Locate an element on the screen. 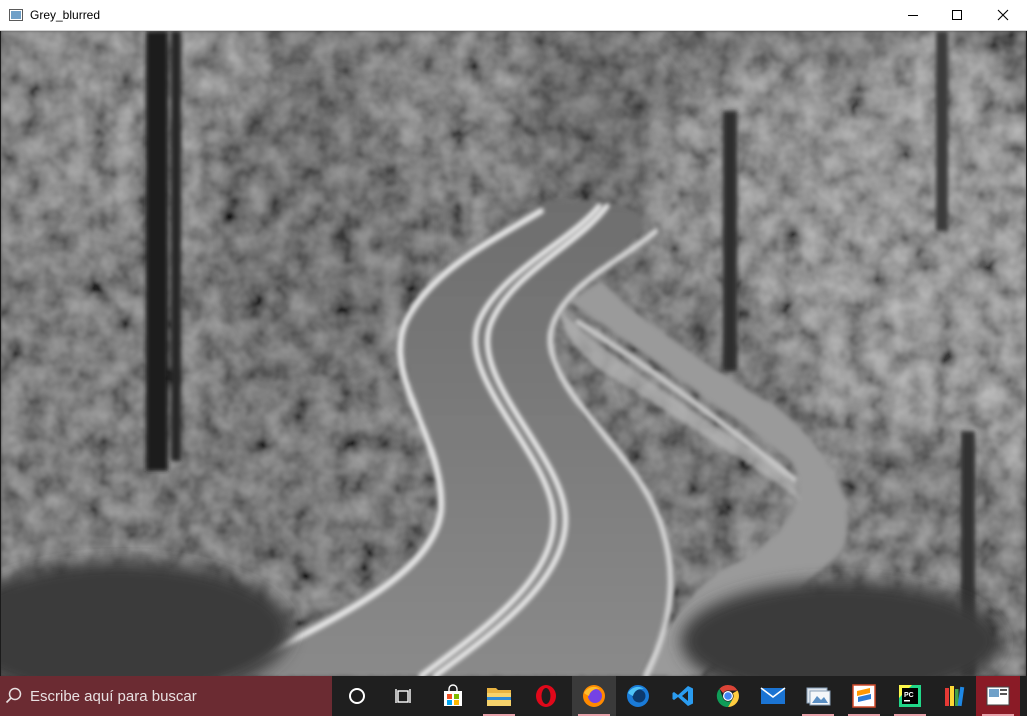 This screenshot has height=716, width=1027. taskbar-sublime is located at coordinates (864, 696).